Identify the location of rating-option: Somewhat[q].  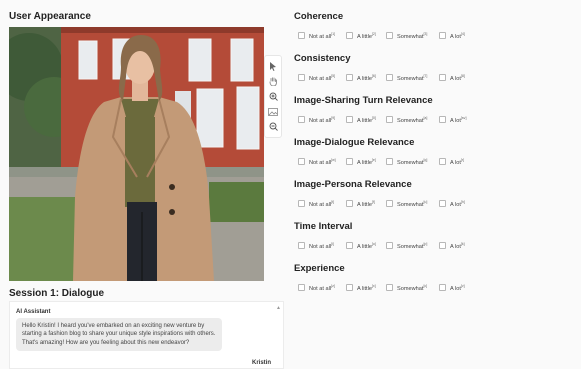
(406, 161).